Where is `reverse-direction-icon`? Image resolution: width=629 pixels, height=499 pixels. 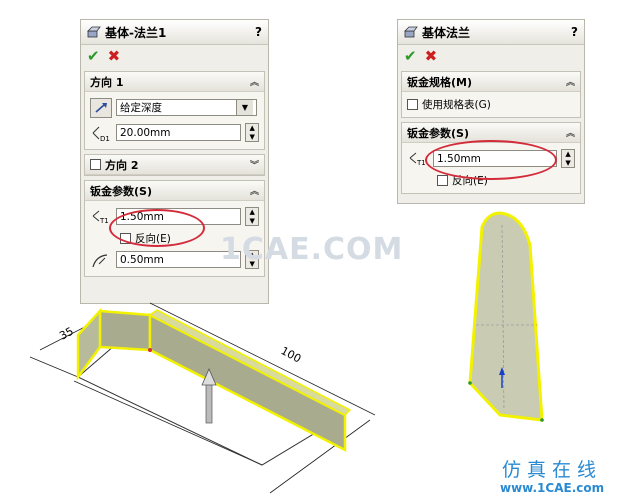 reverse-direction-icon is located at coordinates (101, 107).